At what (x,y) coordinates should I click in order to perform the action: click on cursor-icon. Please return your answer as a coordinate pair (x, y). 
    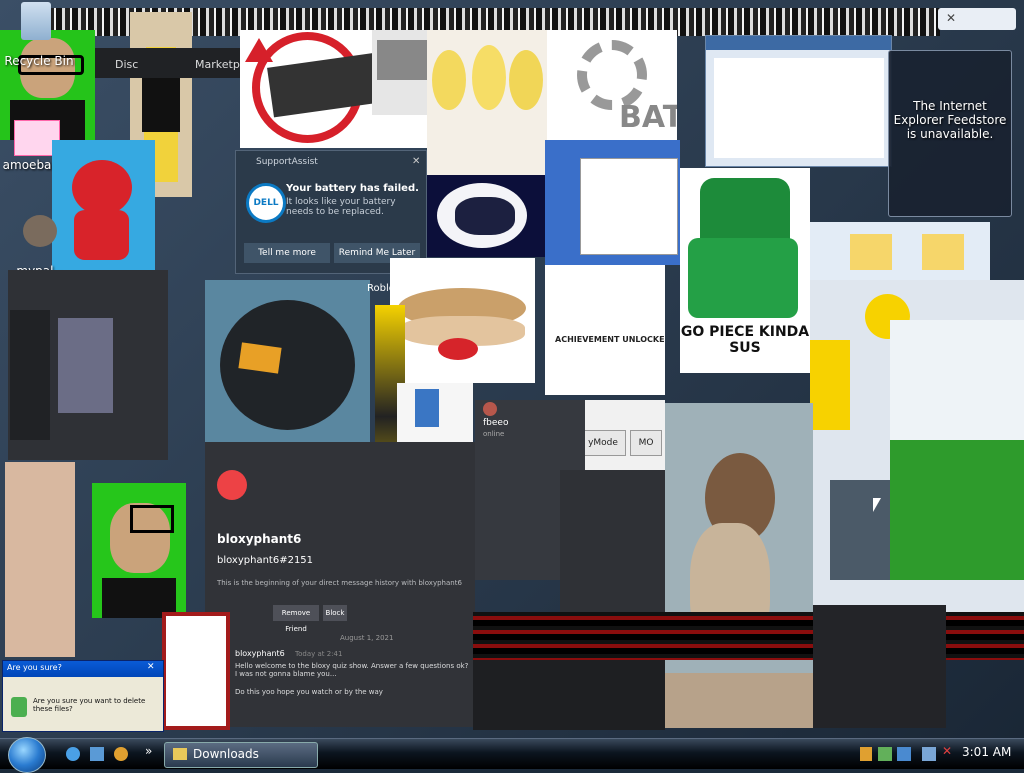
    Looking at the image, I should click on (877, 505).